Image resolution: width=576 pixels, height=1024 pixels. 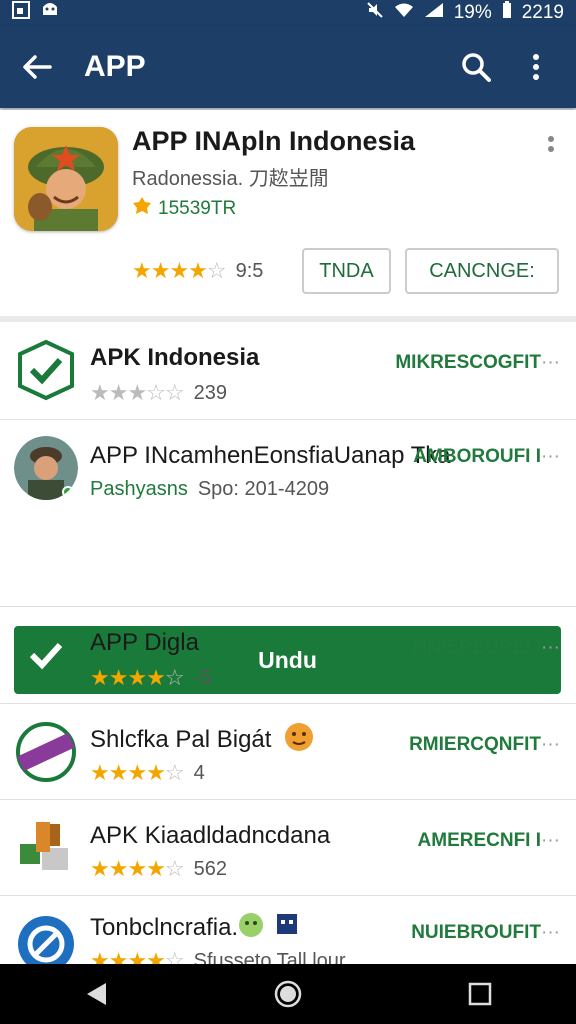 I want to click on list-item: APP Digla ★★★★☆ -5 NNIEREUREI I···, so click(x=288, y=655).